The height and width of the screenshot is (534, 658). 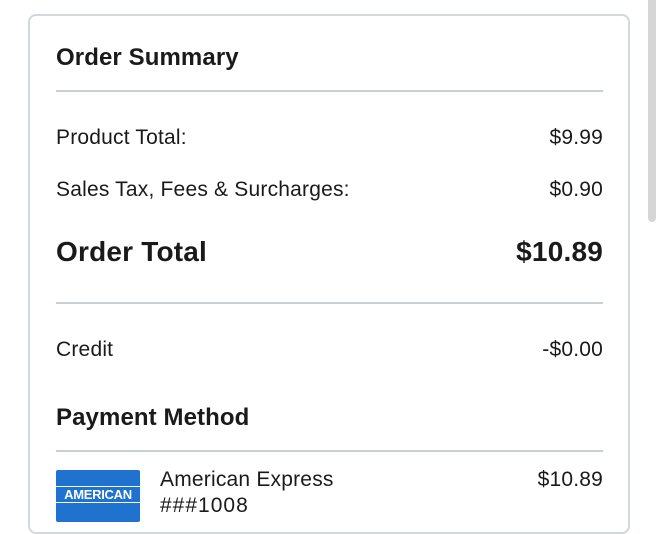 I want to click on payment-method-title: Payment Method, so click(x=153, y=417).